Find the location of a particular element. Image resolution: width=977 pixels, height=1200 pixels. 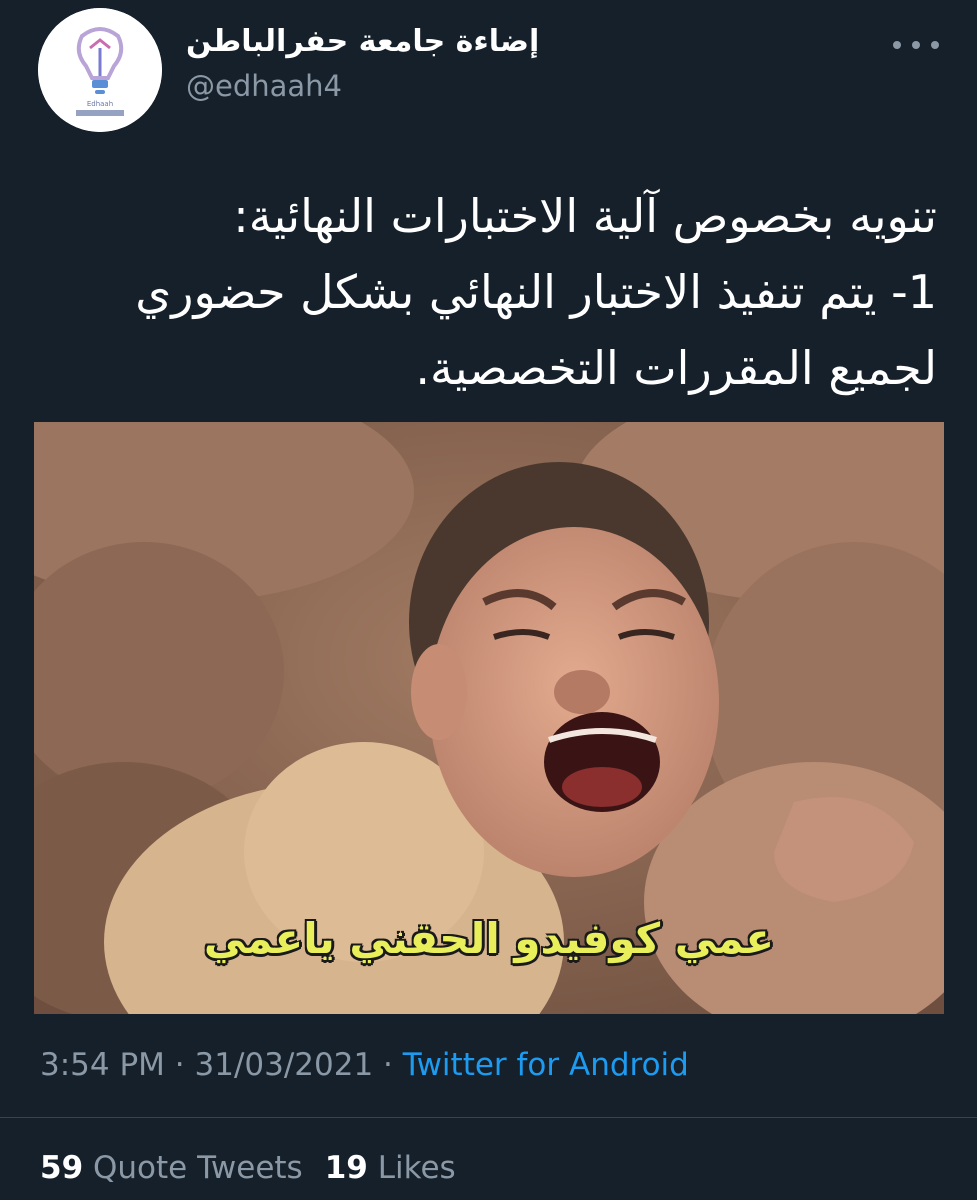

tweet-source-link: Twitter for Android is located at coordinates (546, 1065).